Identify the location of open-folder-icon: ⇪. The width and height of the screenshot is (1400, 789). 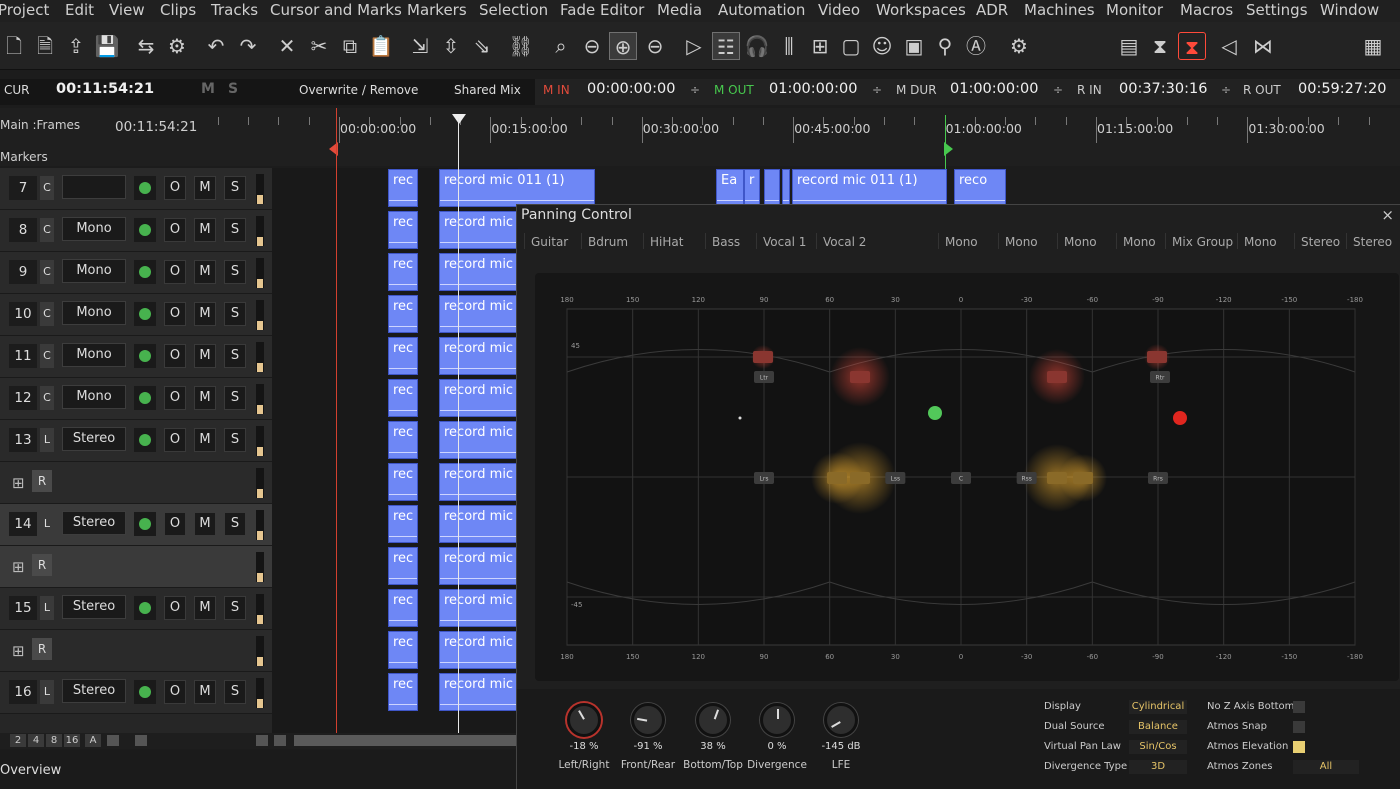
(76, 46).